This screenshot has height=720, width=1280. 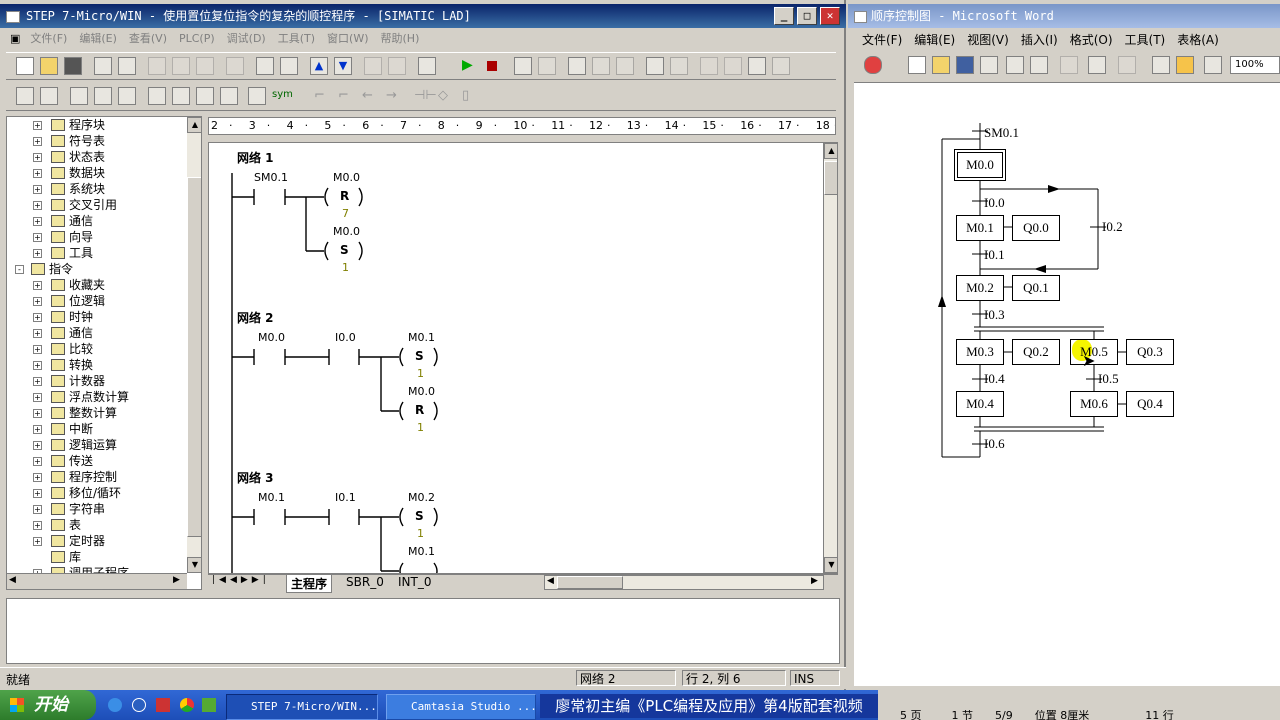 I want to click on print-preview-icon, so click(x=1039, y=65).